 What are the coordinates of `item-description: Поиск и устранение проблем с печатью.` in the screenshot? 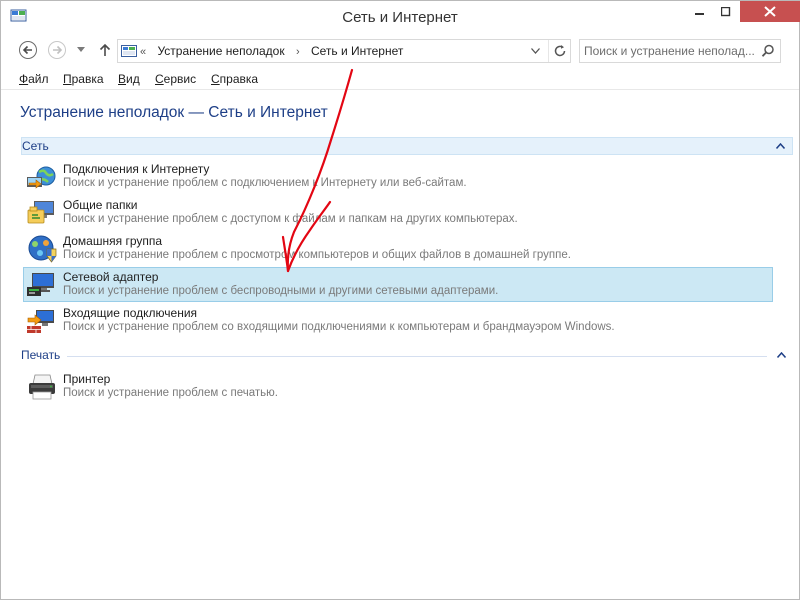 It's located at (170, 393).